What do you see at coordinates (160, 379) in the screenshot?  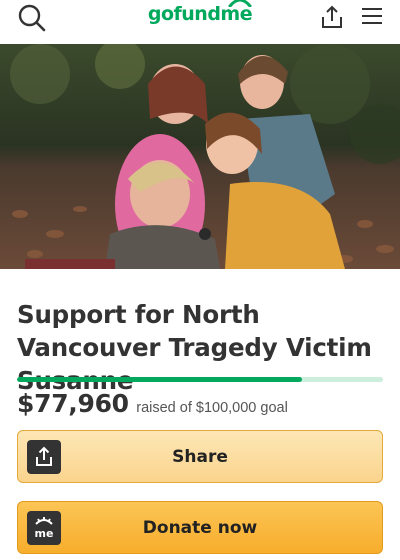 I see `progress-fill` at bounding box center [160, 379].